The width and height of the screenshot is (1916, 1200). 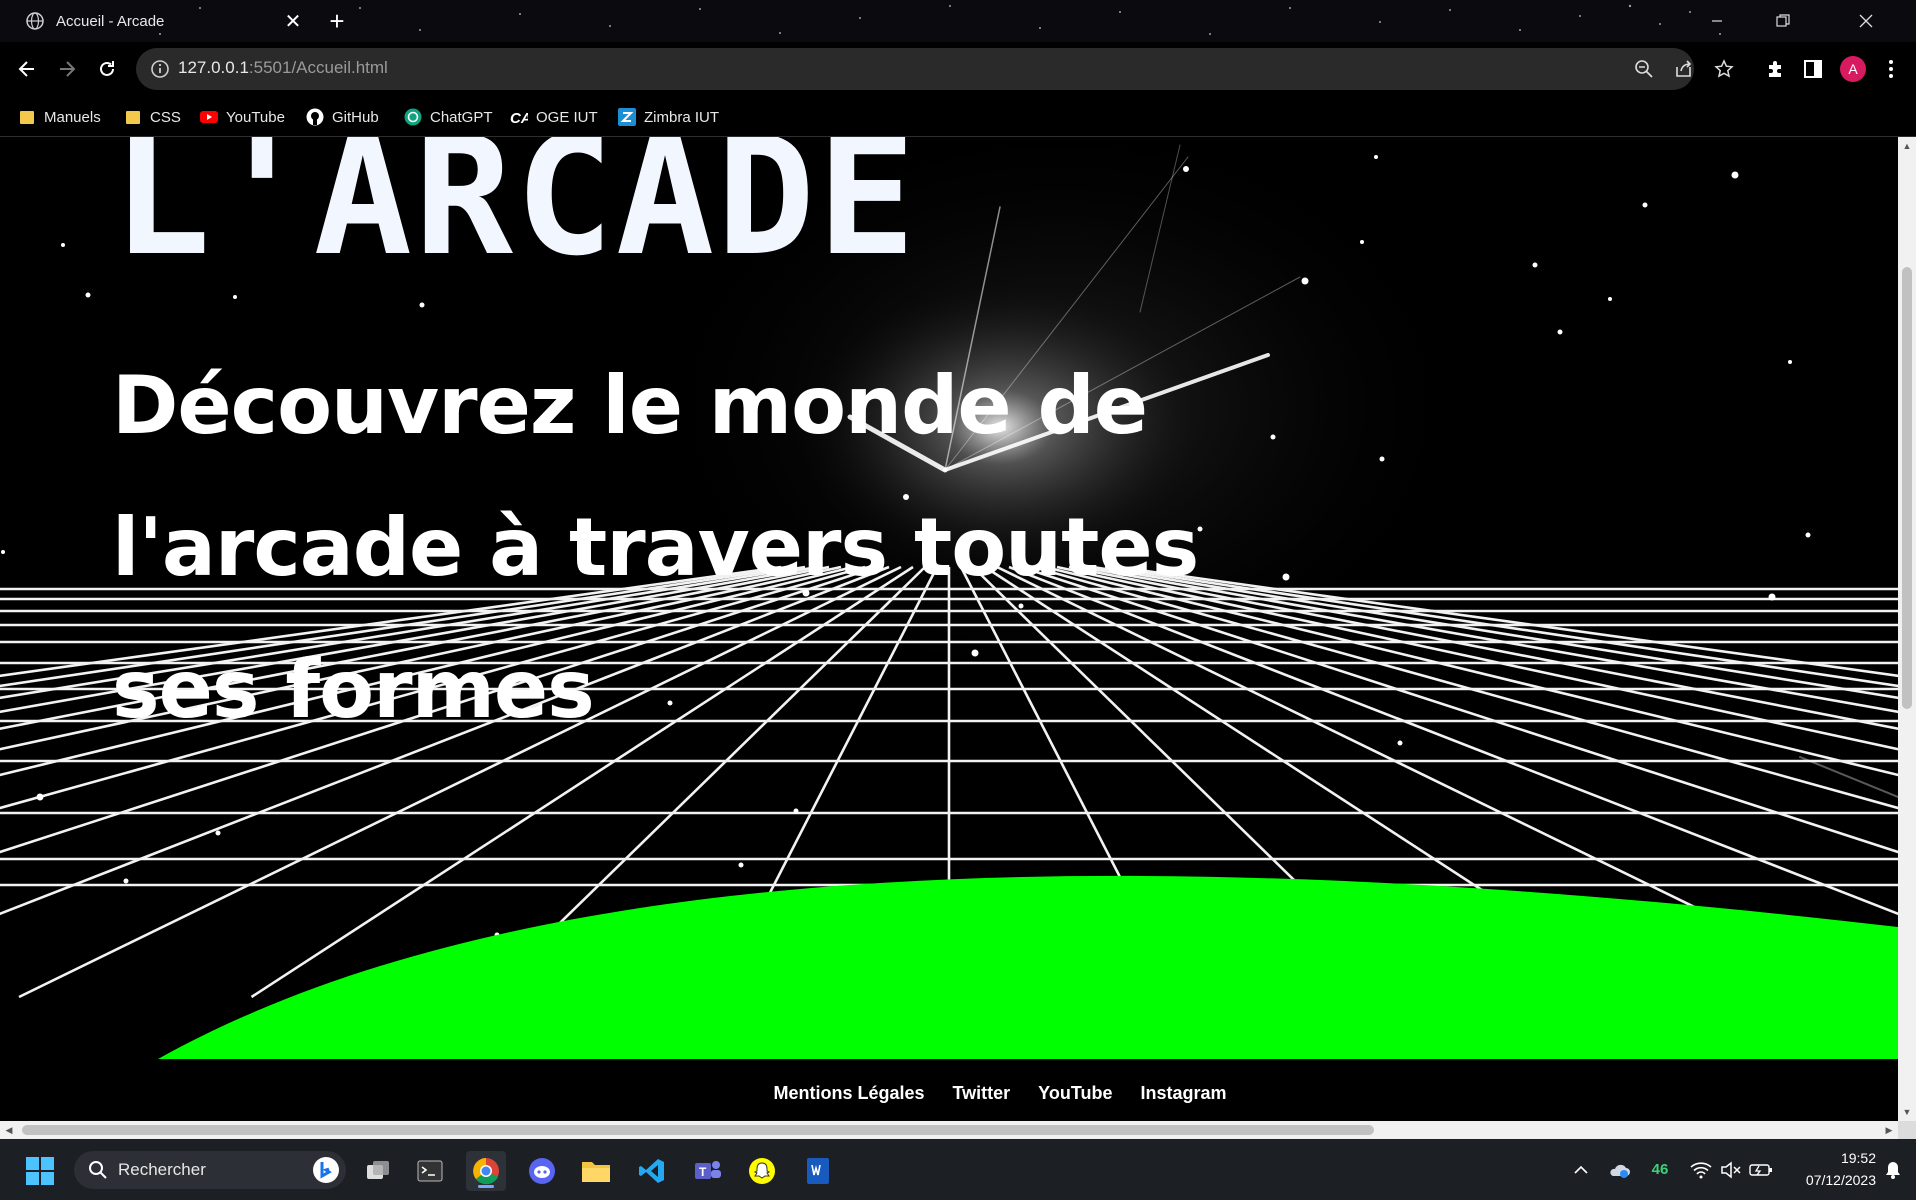 I want to click on bell-icon, so click(x=1893, y=1170).